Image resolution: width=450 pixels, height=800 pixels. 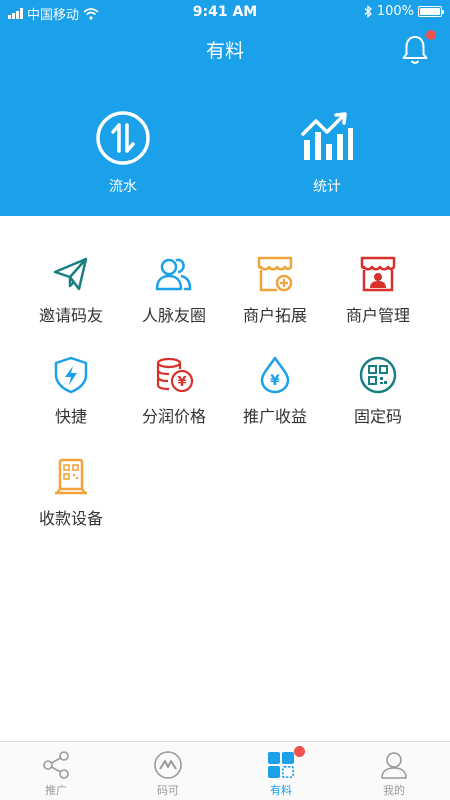 What do you see at coordinates (70, 416) in the screenshot?
I see `grid-label: 快捷` at bounding box center [70, 416].